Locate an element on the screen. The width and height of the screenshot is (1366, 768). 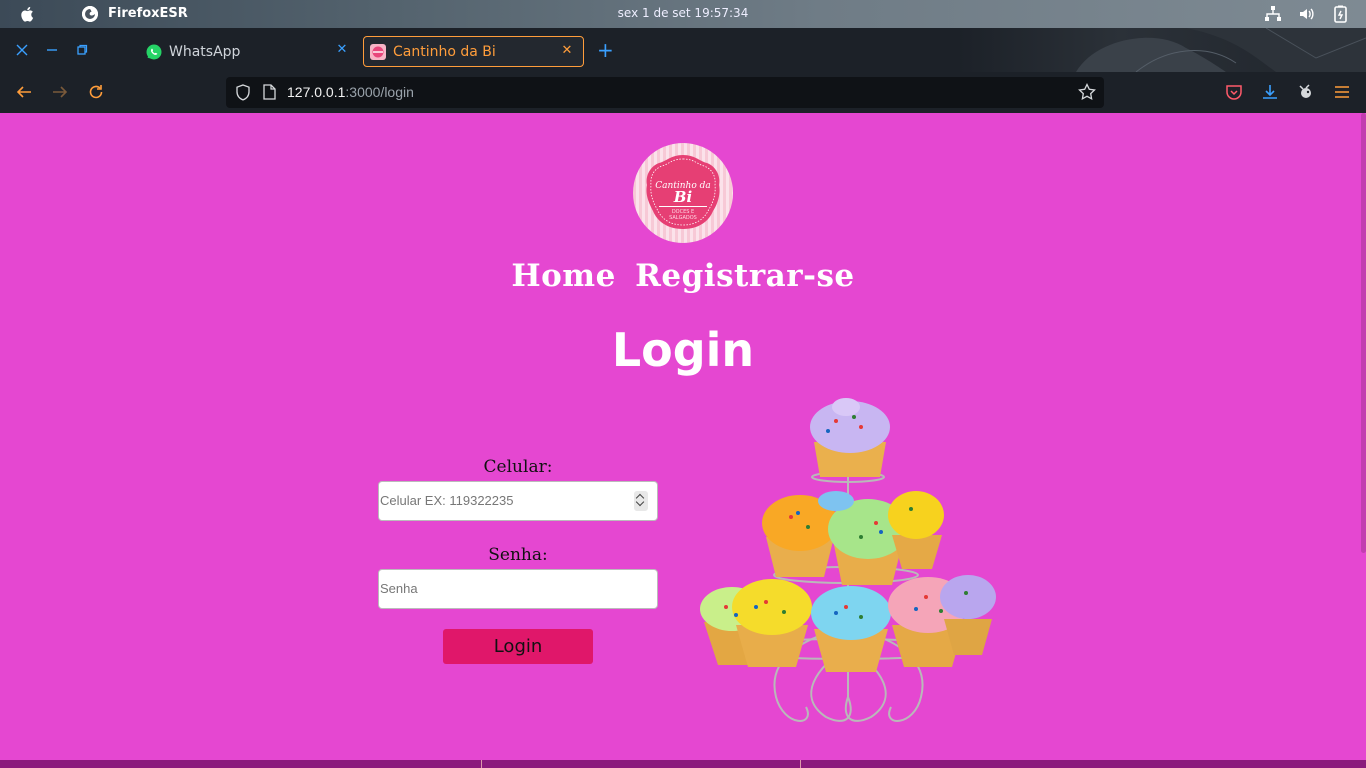
logo-badge: Cantinho da Bi DOCES E SALGADOS is located at coordinates (683, 192).